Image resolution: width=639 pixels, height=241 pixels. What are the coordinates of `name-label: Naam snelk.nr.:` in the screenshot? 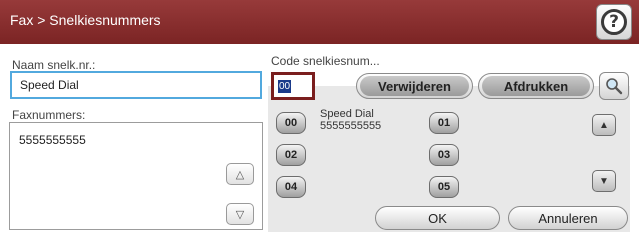 It's located at (54, 65).